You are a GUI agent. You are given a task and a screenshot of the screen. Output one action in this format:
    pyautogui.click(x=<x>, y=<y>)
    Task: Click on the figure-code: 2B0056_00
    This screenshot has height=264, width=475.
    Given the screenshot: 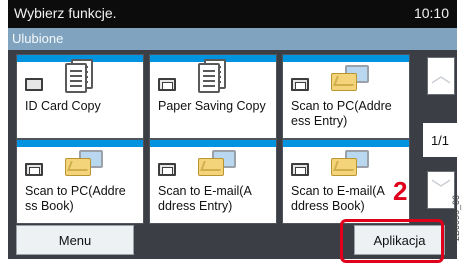 What is the action you would take?
    pyautogui.click(x=462, y=220)
    